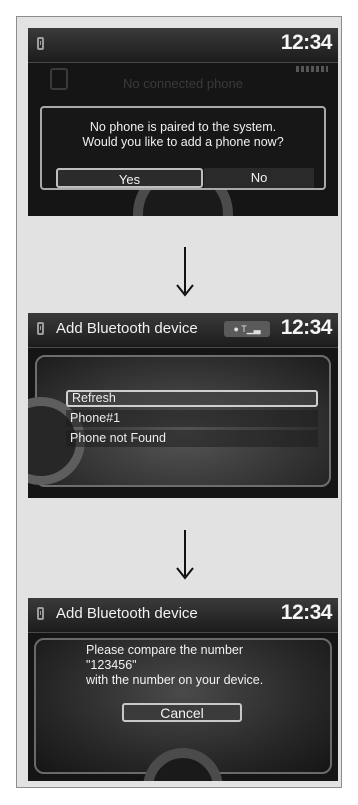 The image size is (358, 805). Describe the element at coordinates (183, 127) in the screenshot. I see `dialog-message-line1: No phone is paired to the system.` at that location.